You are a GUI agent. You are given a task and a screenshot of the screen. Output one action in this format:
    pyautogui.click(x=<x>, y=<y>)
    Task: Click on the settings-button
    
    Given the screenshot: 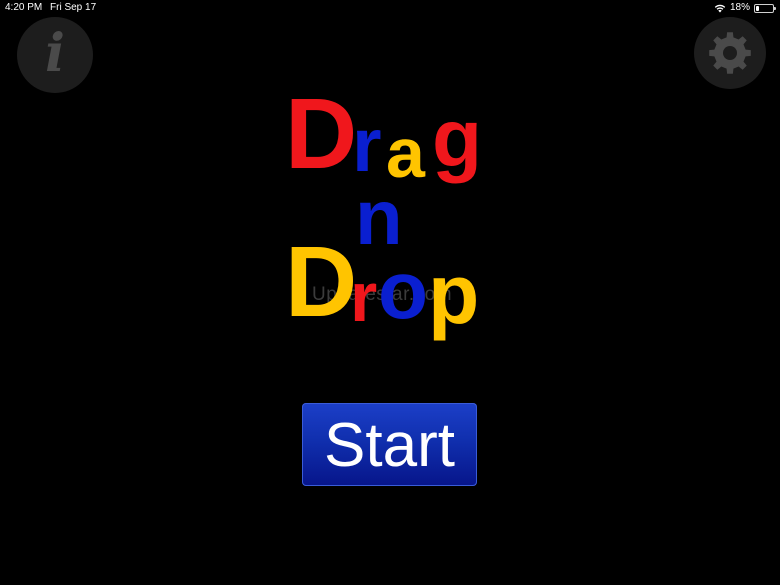 What is the action you would take?
    pyautogui.click(x=730, y=53)
    